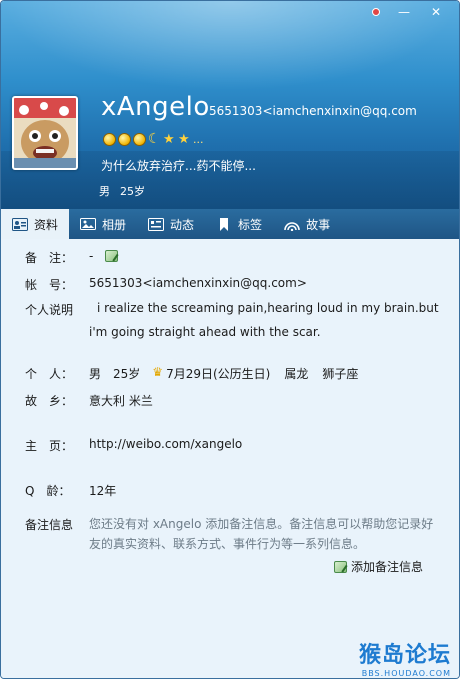 The image size is (460, 679). Describe the element at coordinates (103, 491) in the screenshot. I see `qq-age-value: 12年` at that location.